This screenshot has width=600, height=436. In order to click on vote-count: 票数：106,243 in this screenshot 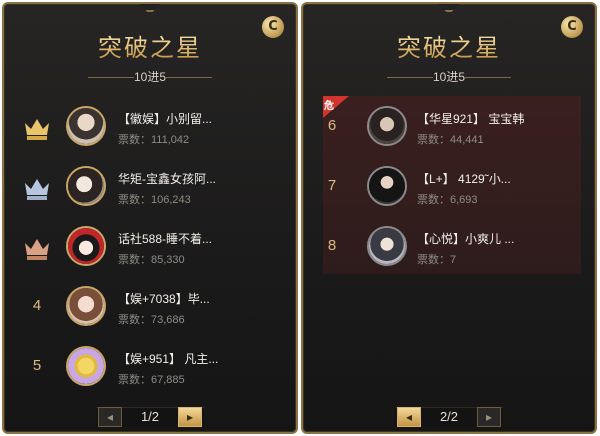, I will do `click(154, 200)`.